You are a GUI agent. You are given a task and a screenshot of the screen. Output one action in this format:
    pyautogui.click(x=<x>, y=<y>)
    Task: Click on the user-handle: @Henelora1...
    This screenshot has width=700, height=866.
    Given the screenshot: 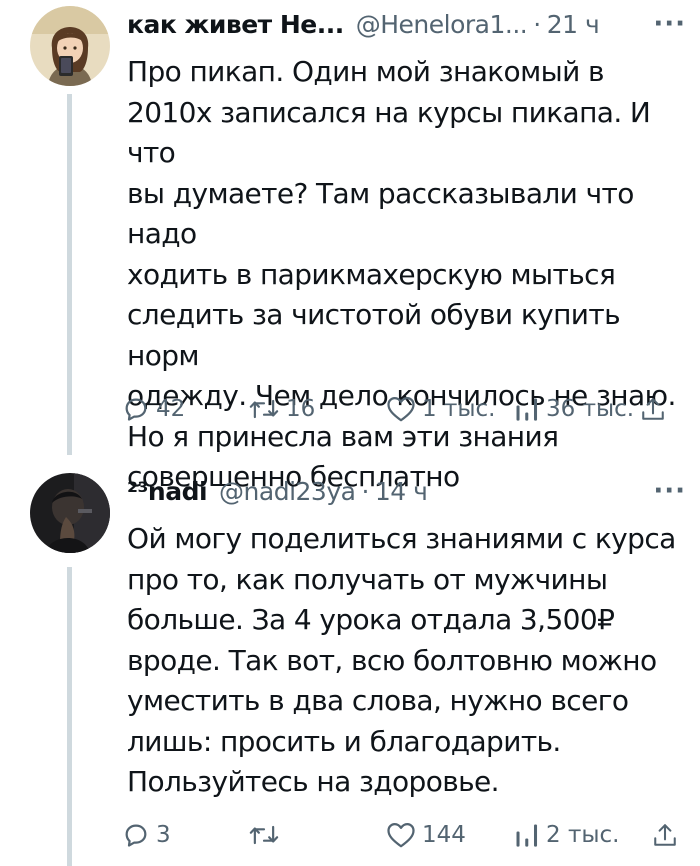 What is the action you would take?
    pyautogui.click(x=442, y=24)
    